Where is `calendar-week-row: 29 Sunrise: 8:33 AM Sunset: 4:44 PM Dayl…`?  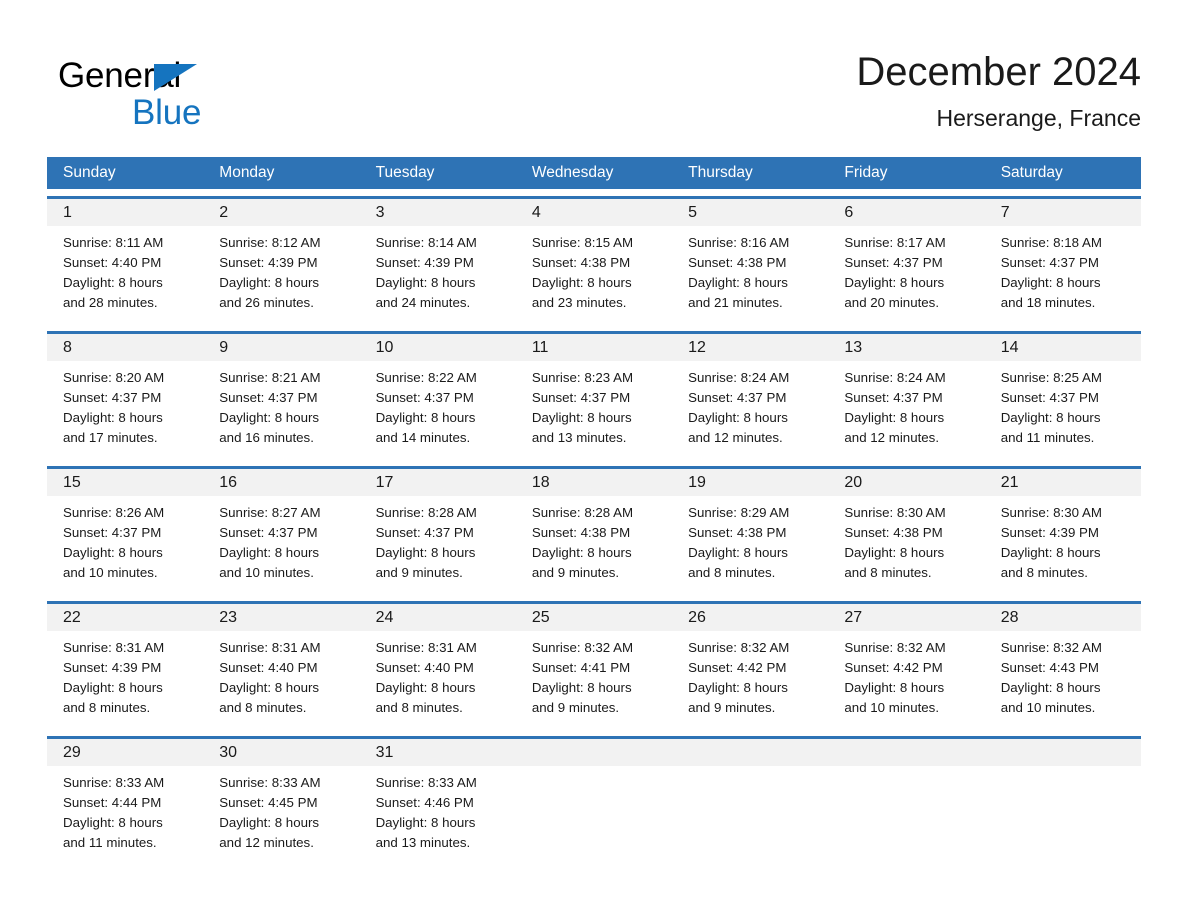 calendar-week-row: 29 Sunrise: 8:33 AM Sunset: 4:44 PM Dayl… is located at coordinates (594, 800).